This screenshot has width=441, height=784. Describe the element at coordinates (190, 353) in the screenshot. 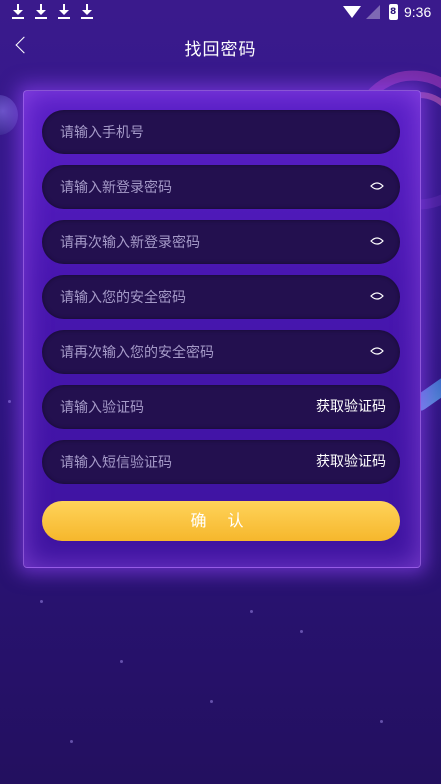

I see `confirm-security-password-input` at that location.